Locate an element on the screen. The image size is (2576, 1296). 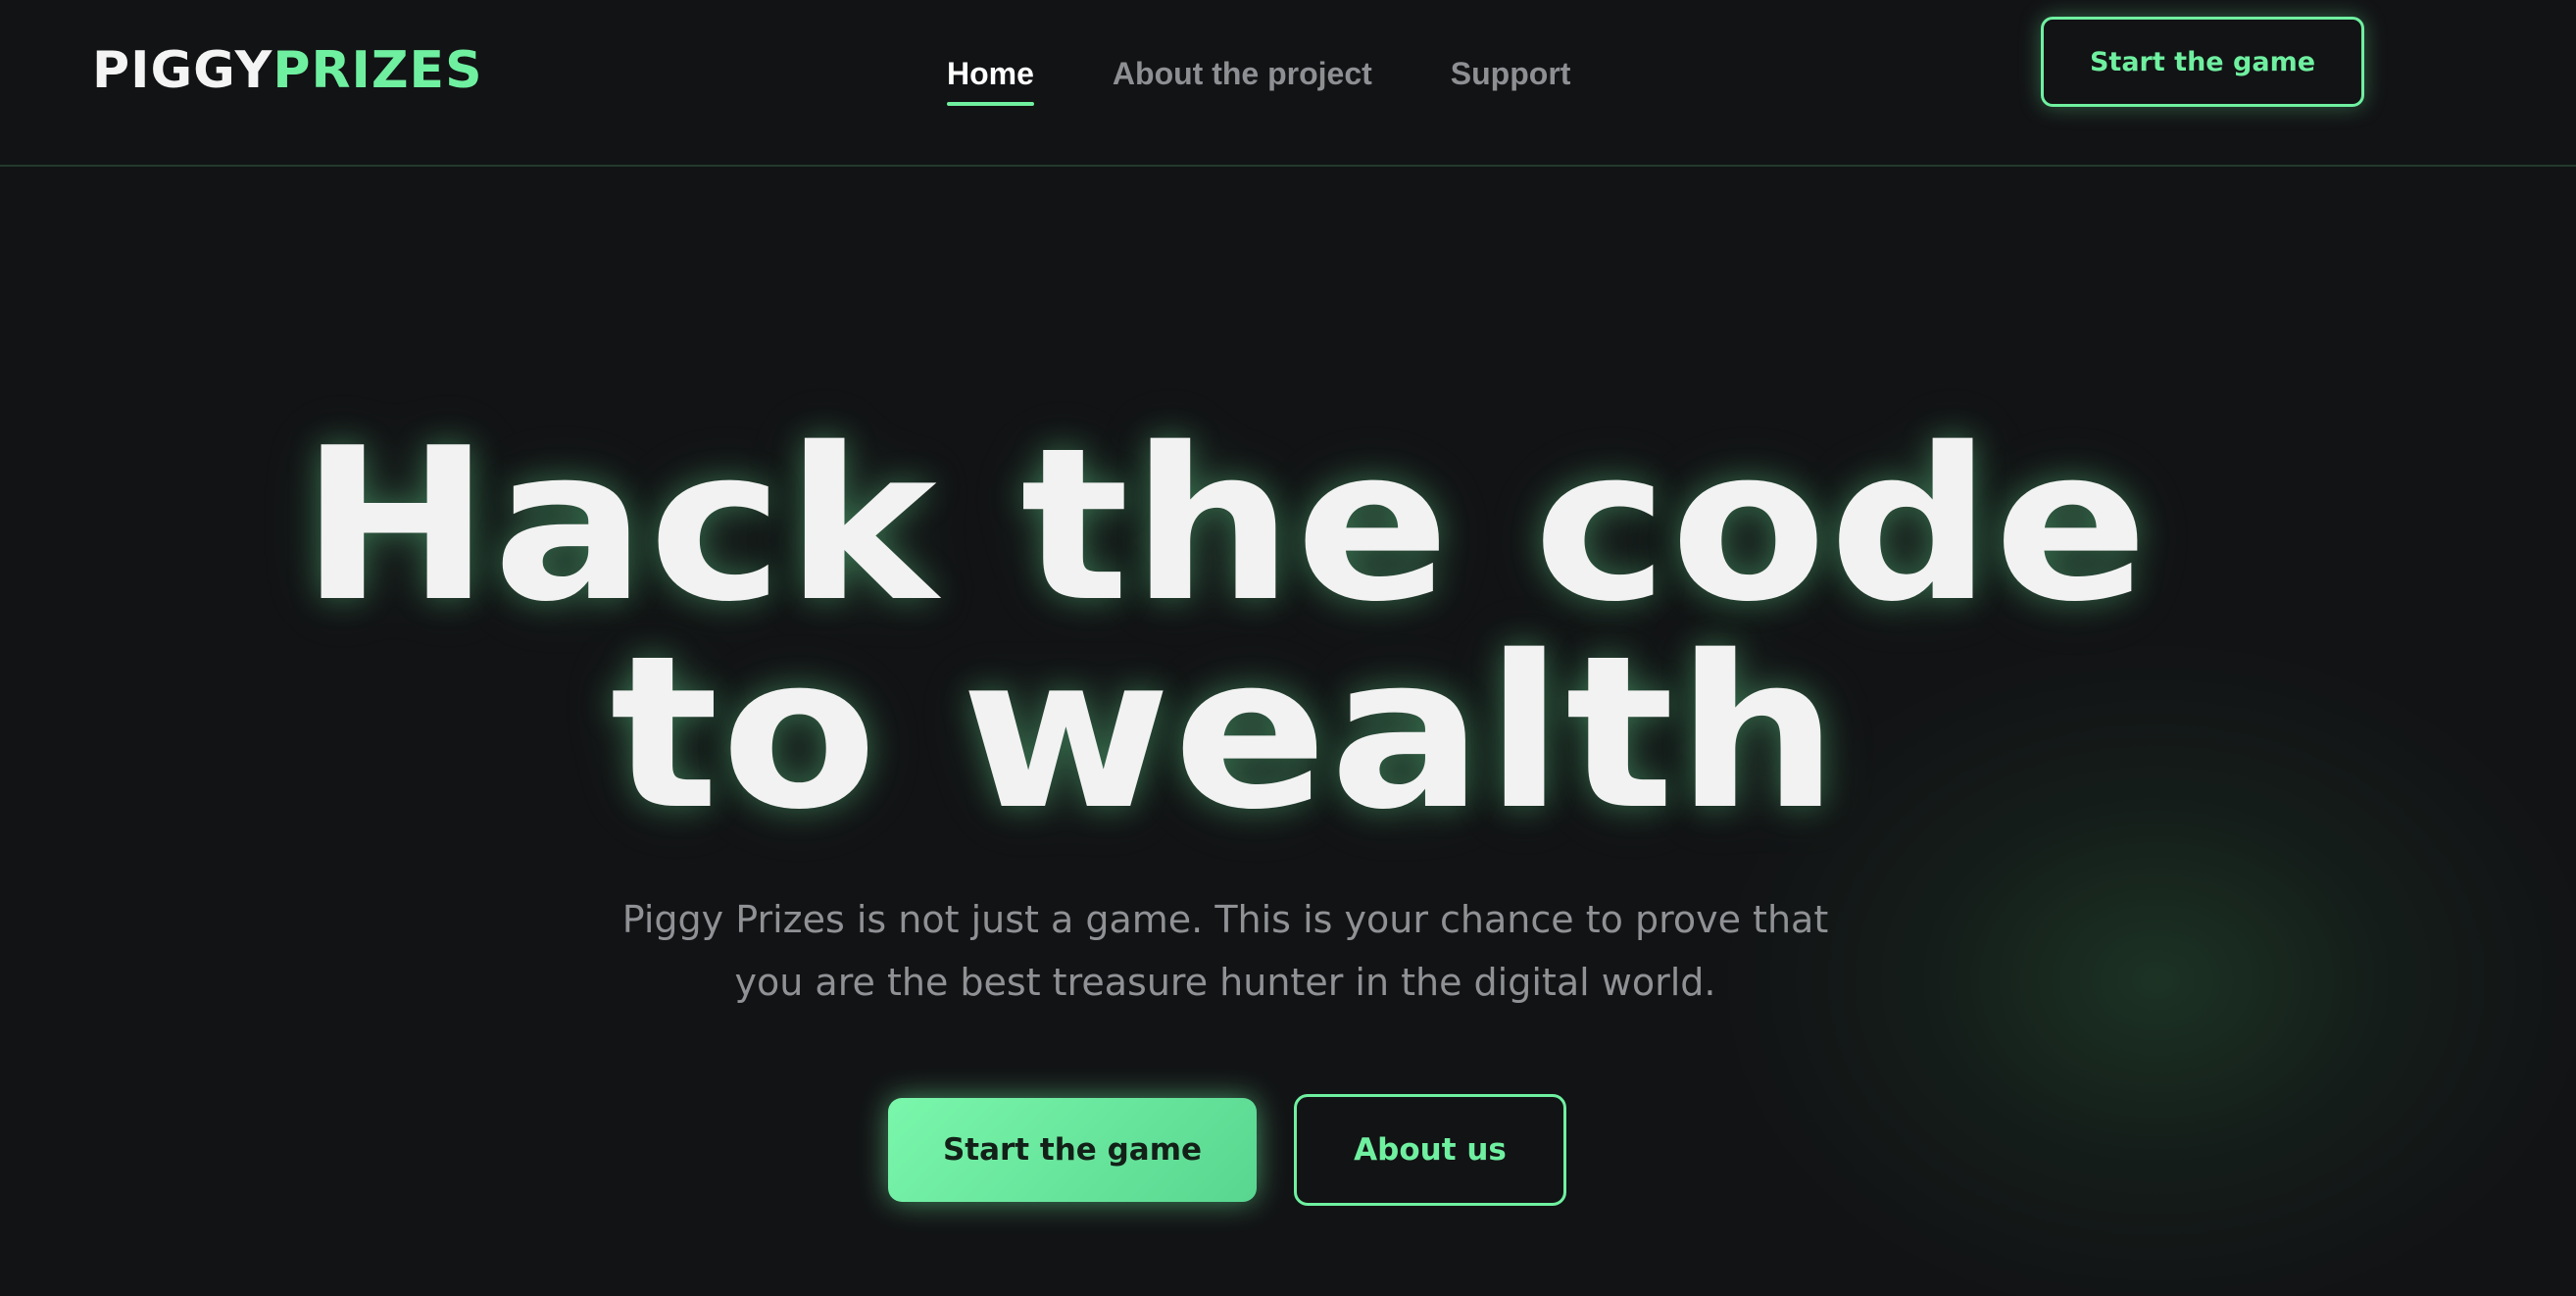
hero-about-us-button: About us is located at coordinates (1430, 1150).